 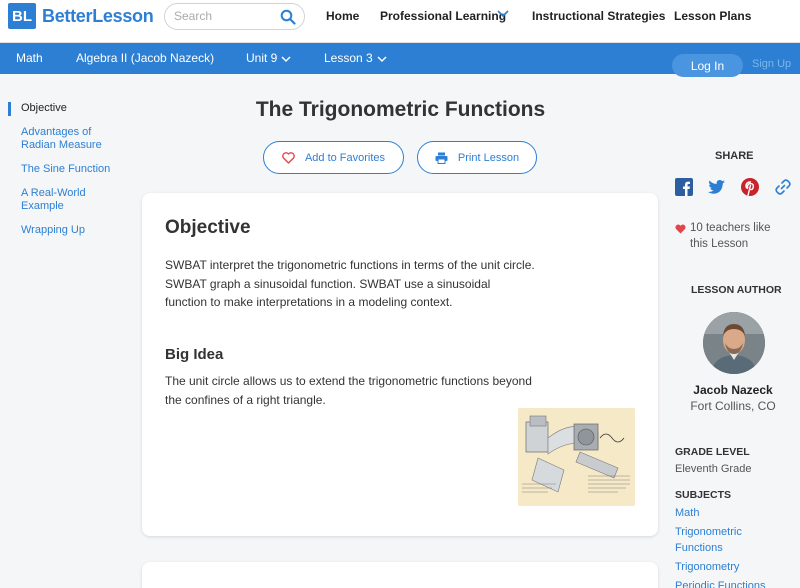 What do you see at coordinates (684, 187) in the screenshot?
I see `facebook-icon` at bounding box center [684, 187].